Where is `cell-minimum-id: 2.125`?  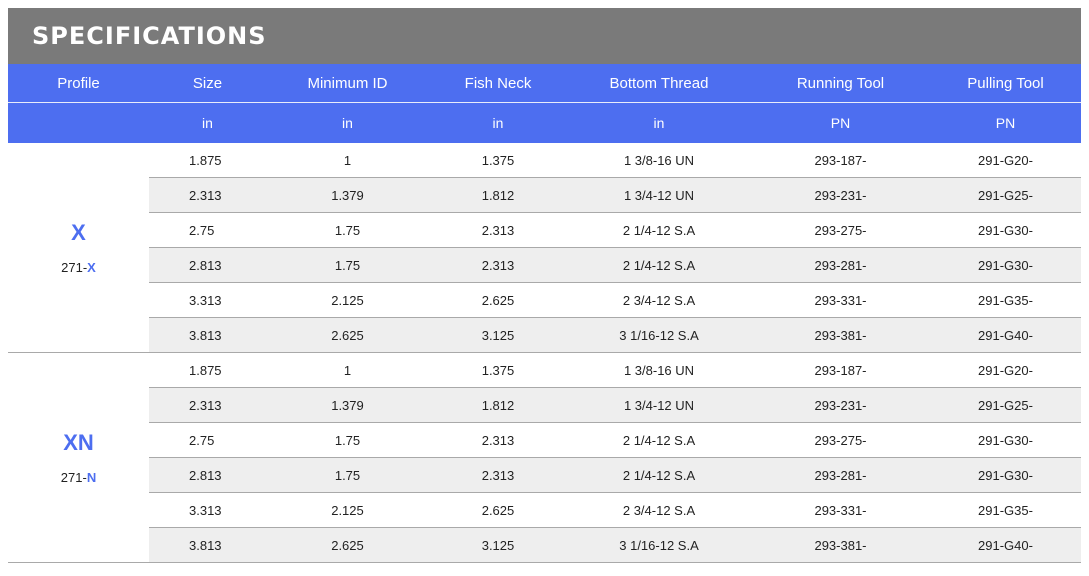 cell-minimum-id: 2.125 is located at coordinates (347, 510).